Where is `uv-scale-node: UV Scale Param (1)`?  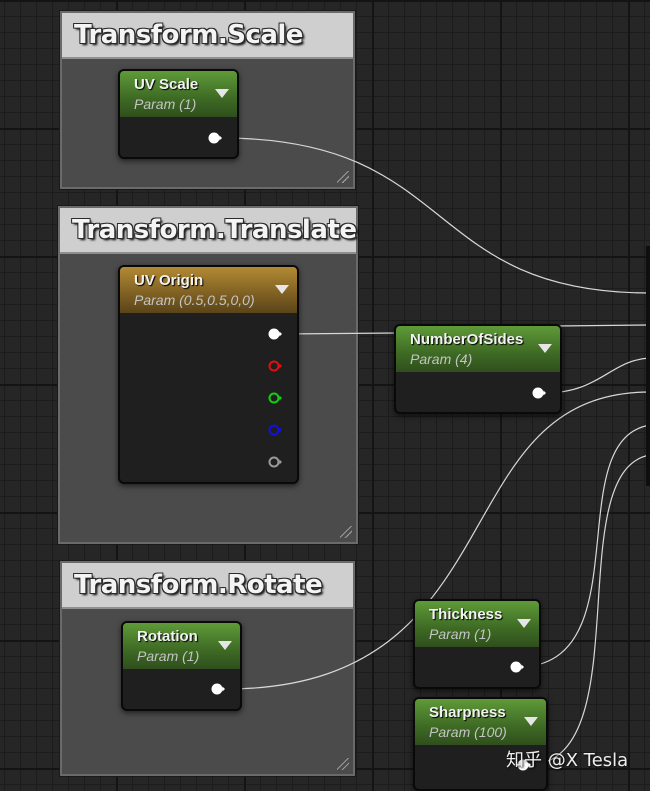 uv-scale-node: UV Scale Param (1) is located at coordinates (178, 114).